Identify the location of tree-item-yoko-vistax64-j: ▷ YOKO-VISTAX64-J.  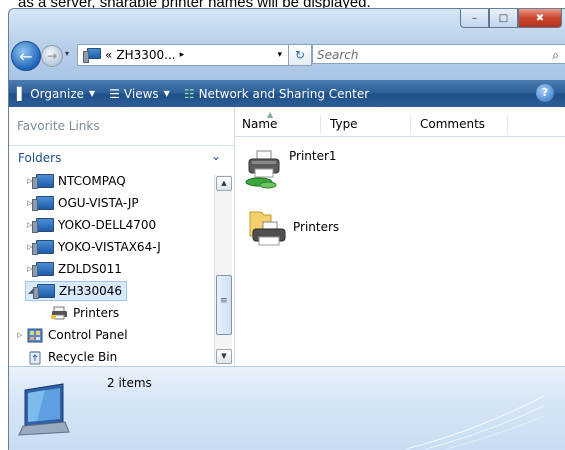
(94, 247).